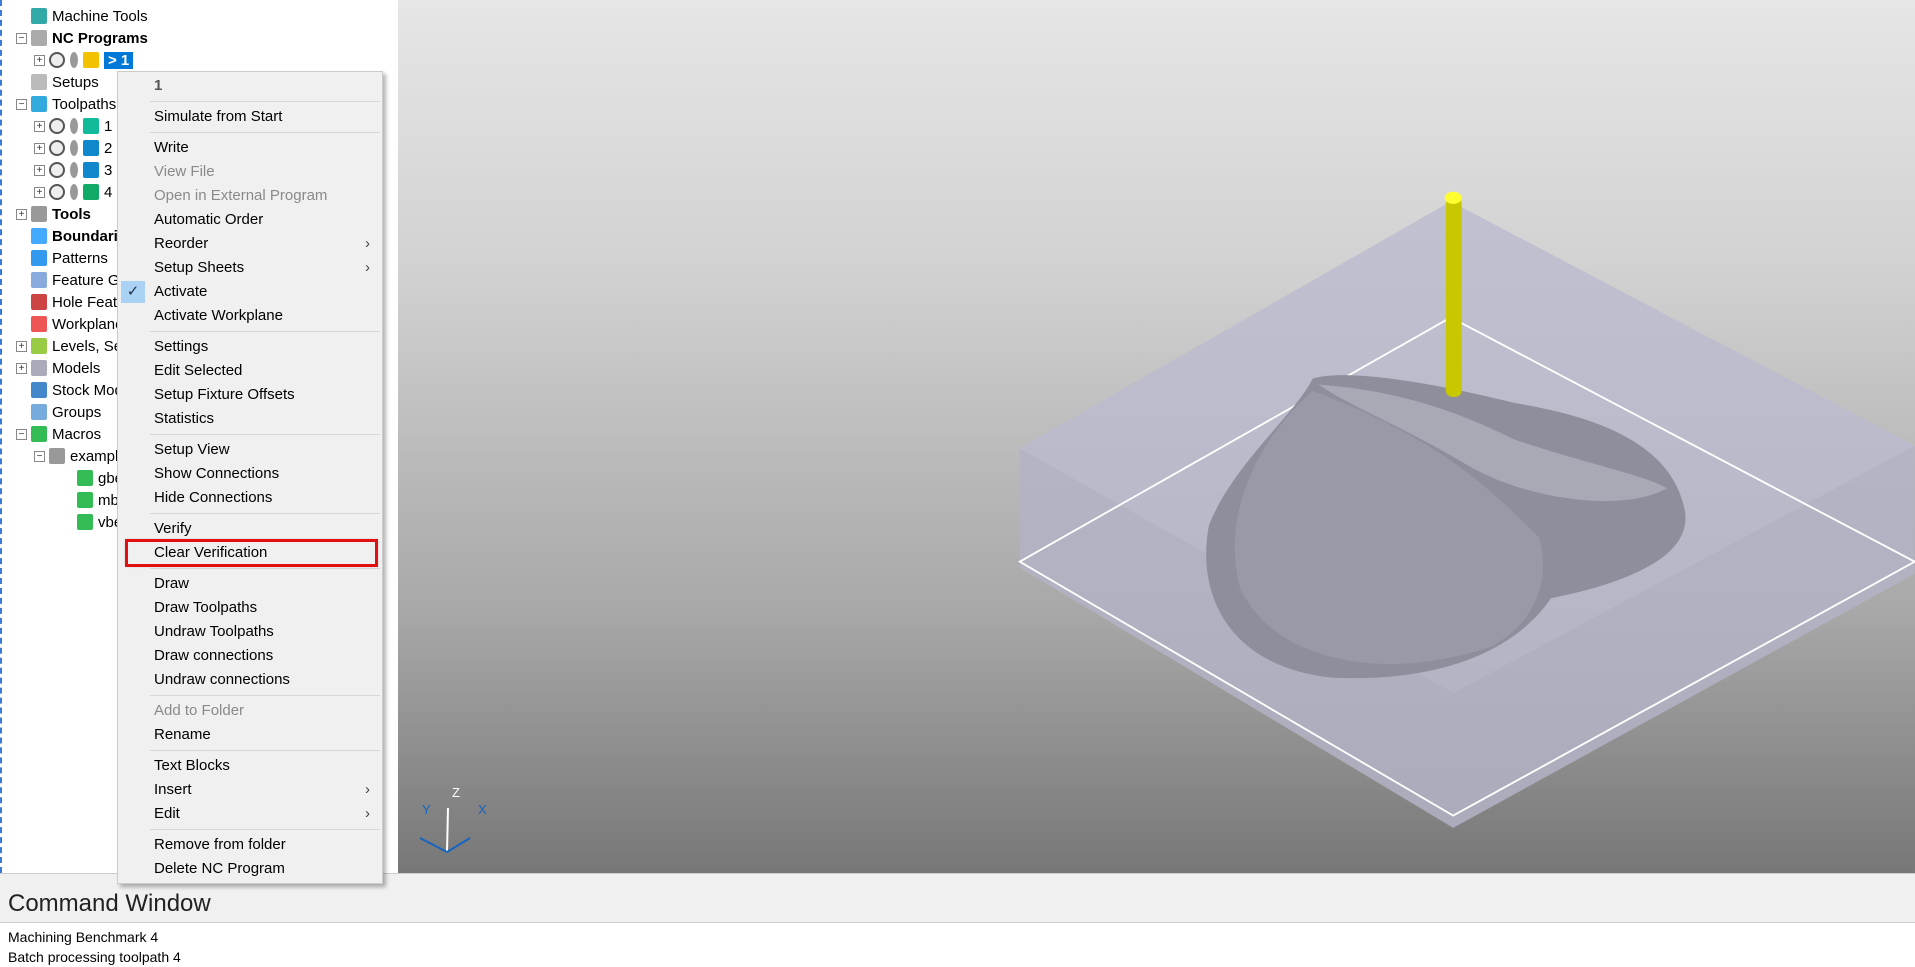  Describe the element at coordinates (57, 456) in the screenshot. I see `macro-folder-icon` at that location.